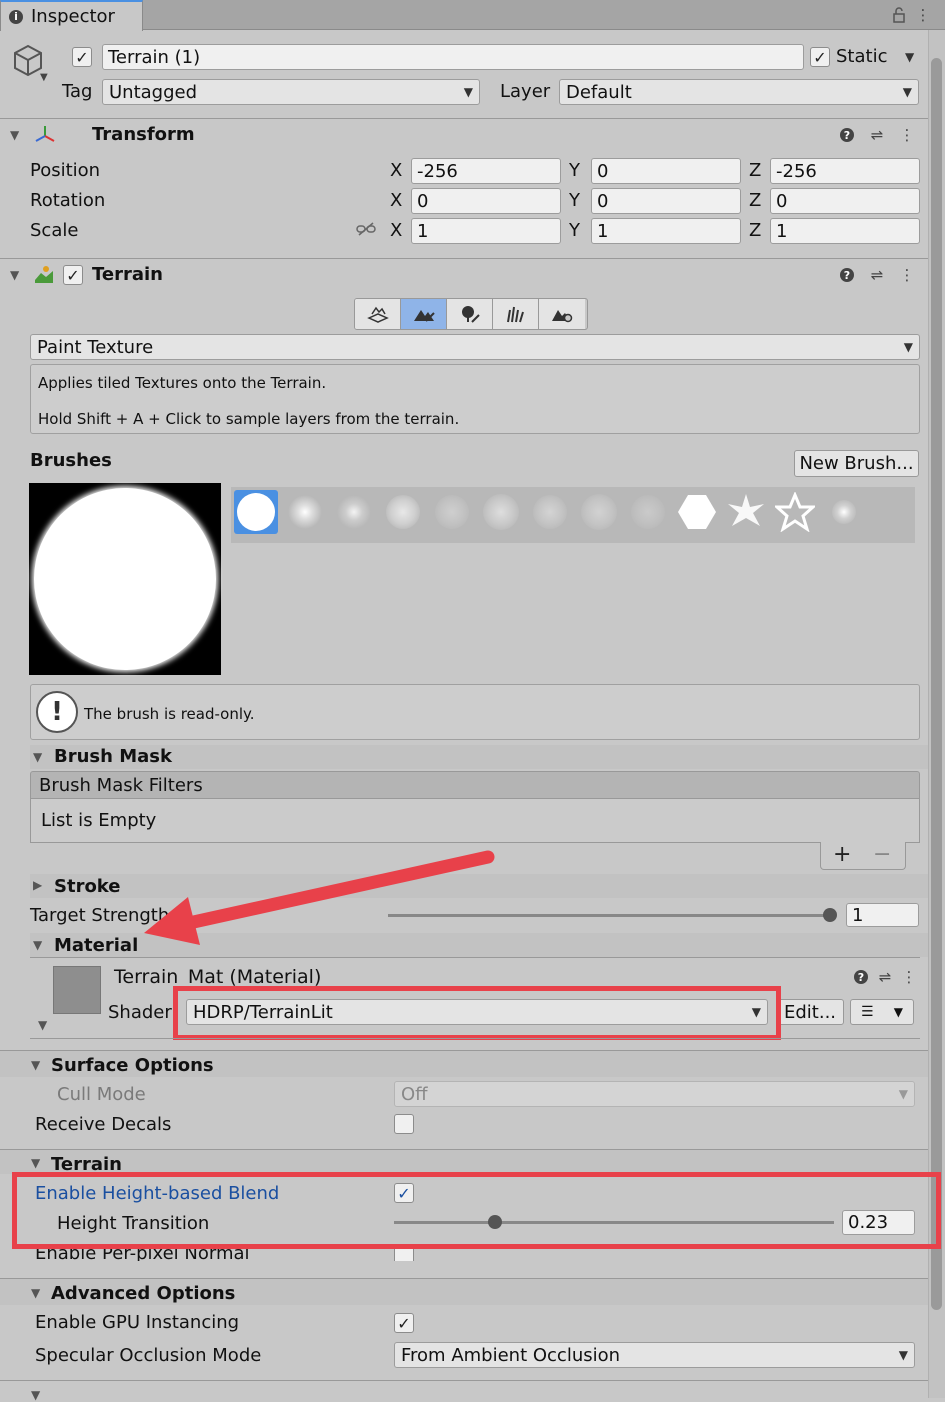  I want to click on annotation-highlight-shader, so click(477, 1013).